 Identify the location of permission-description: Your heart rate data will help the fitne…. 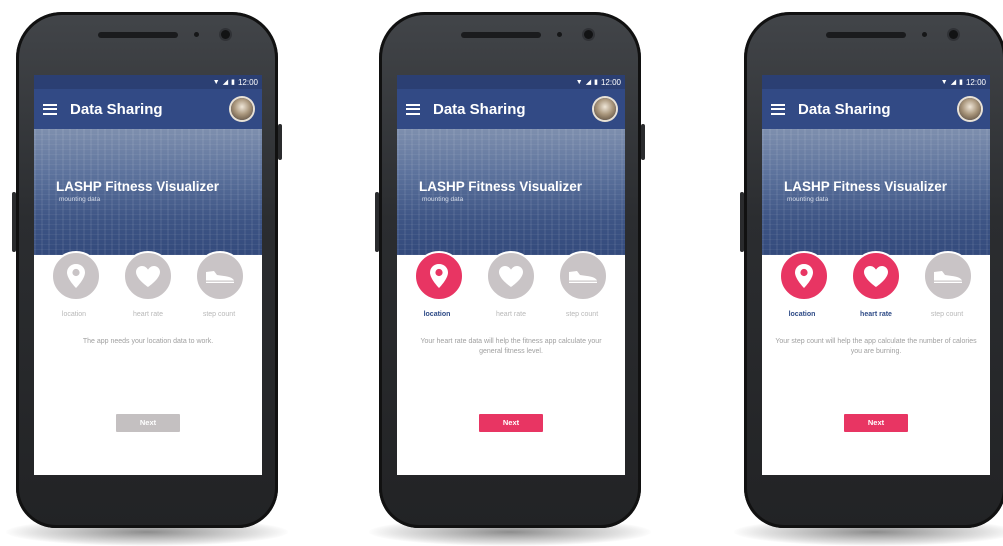
(511, 346).